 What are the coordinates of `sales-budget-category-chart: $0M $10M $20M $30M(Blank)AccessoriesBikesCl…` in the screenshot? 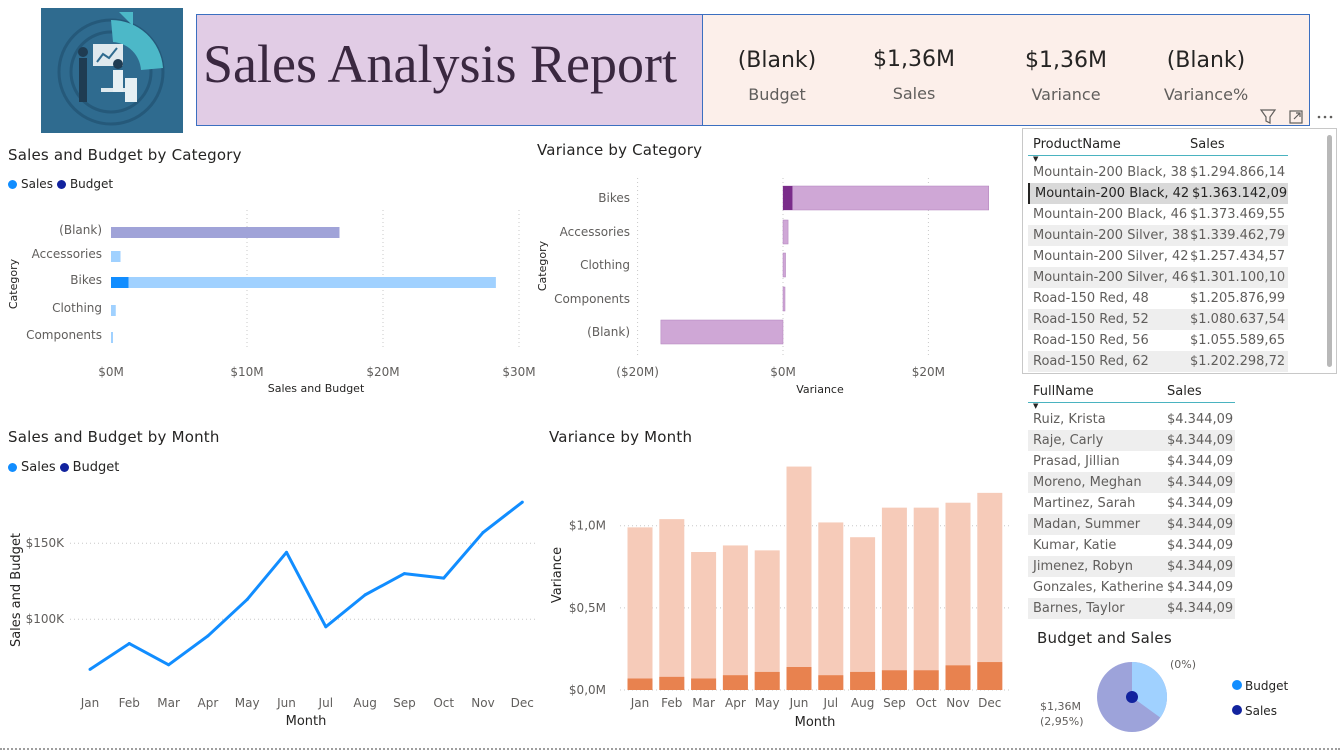 It's located at (267, 300).